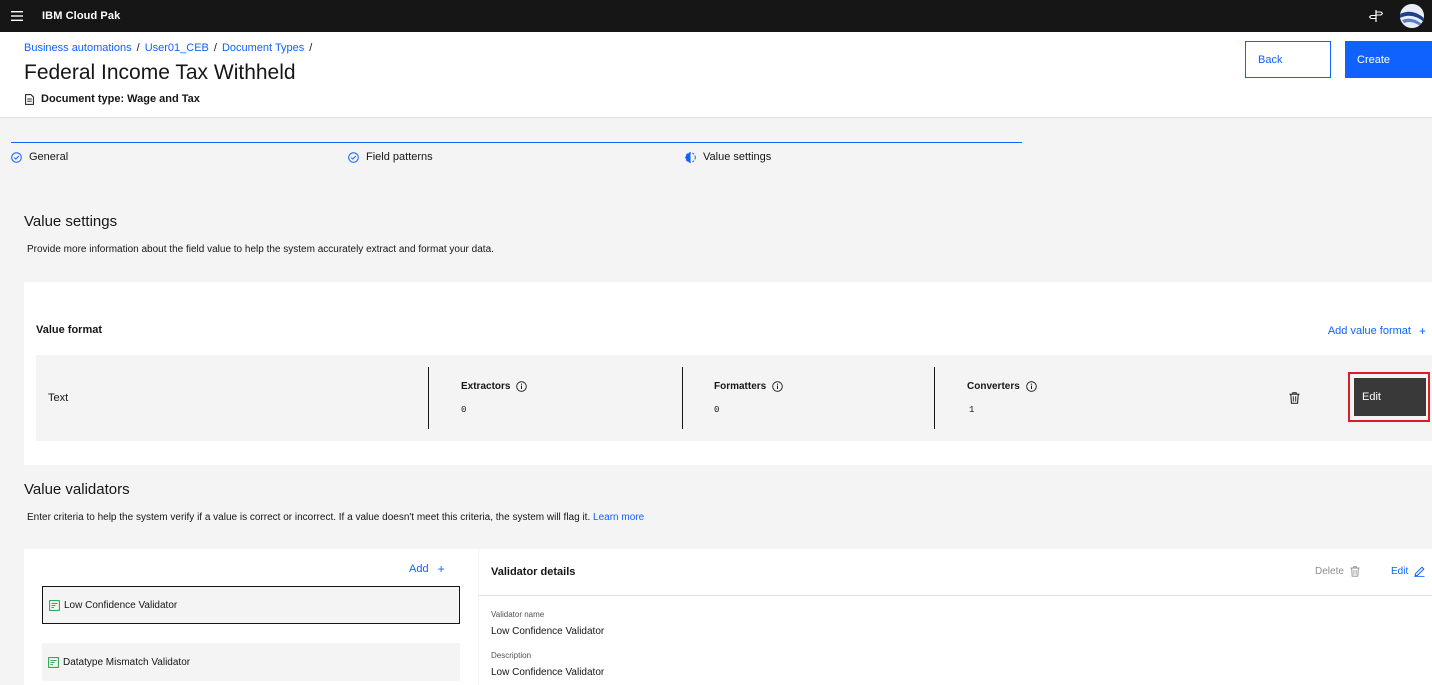 The width and height of the screenshot is (1432, 685). I want to click on breadcrumb-document-types: Document Types, so click(263, 48).